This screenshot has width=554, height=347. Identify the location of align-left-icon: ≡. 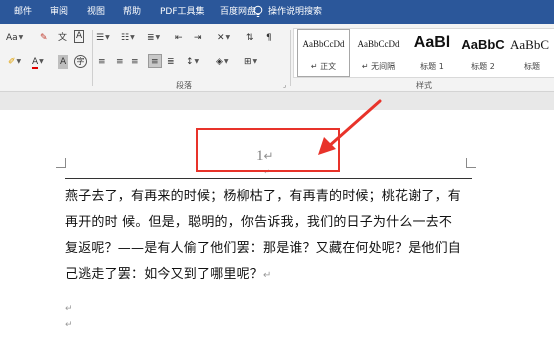
(102, 62).